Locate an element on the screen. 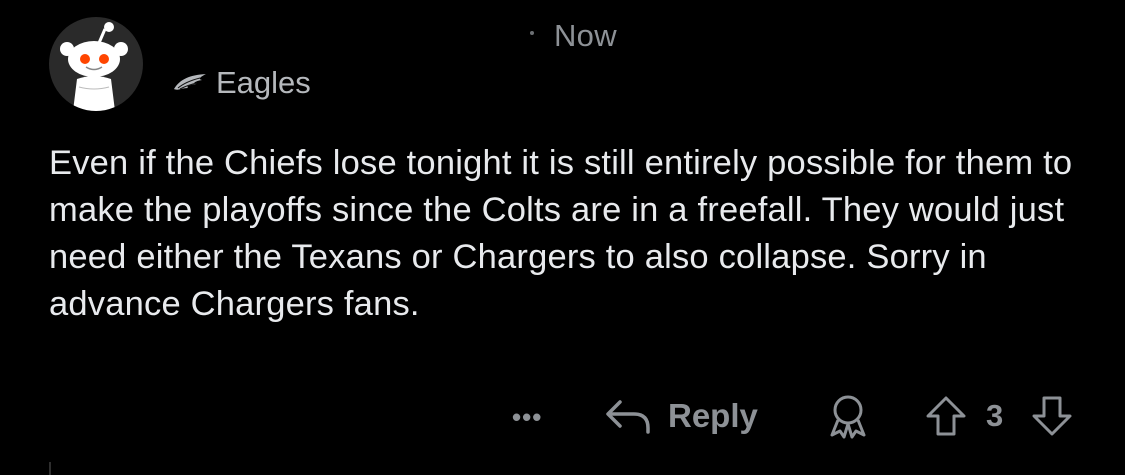  avatar is located at coordinates (96, 64).